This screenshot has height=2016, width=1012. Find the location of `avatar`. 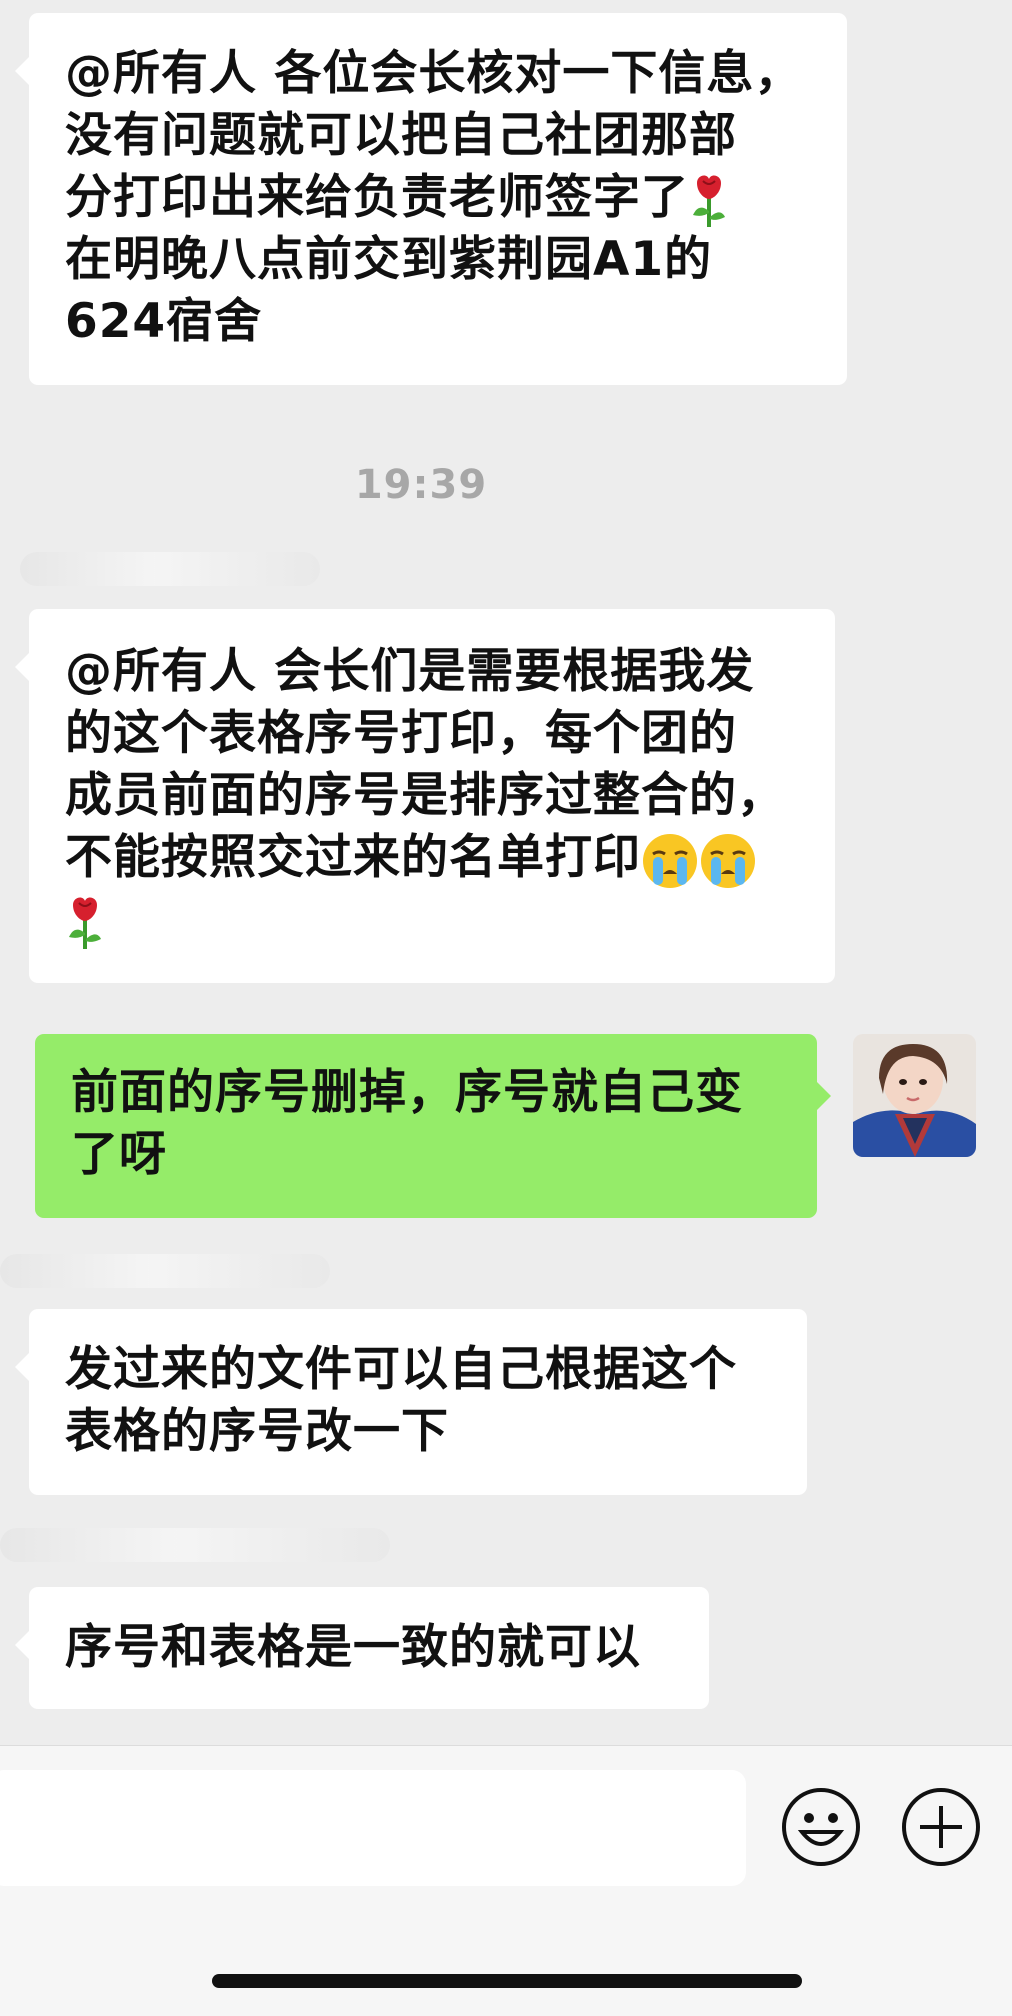

avatar is located at coordinates (914, 1095).